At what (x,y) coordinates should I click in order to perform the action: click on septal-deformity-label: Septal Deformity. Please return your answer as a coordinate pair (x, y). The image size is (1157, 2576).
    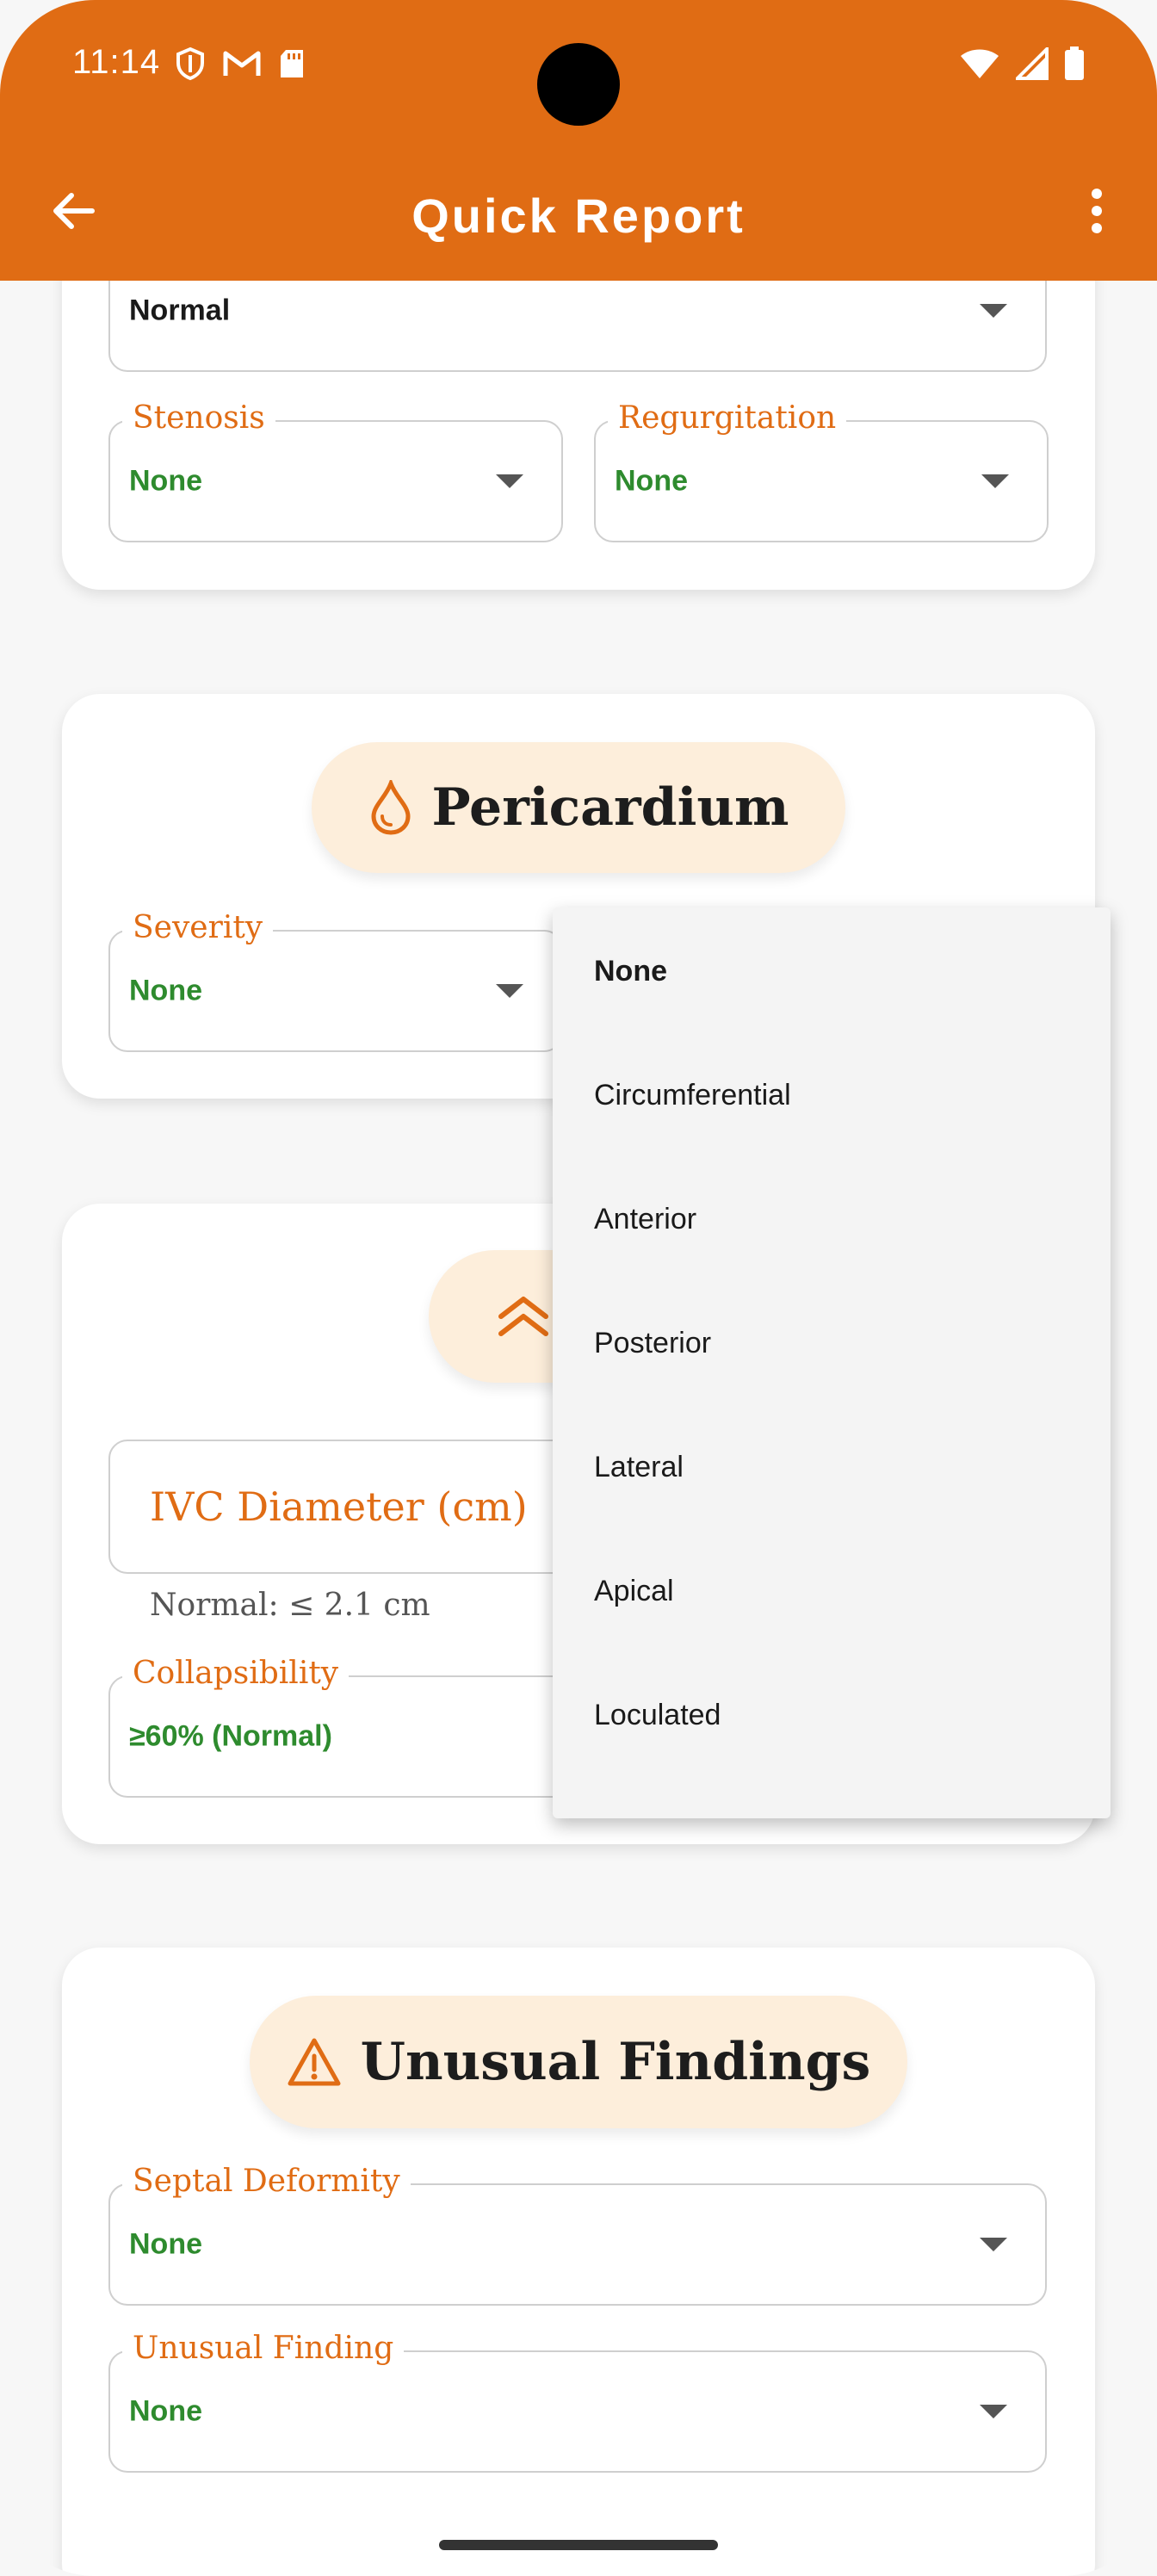
    Looking at the image, I should click on (266, 2182).